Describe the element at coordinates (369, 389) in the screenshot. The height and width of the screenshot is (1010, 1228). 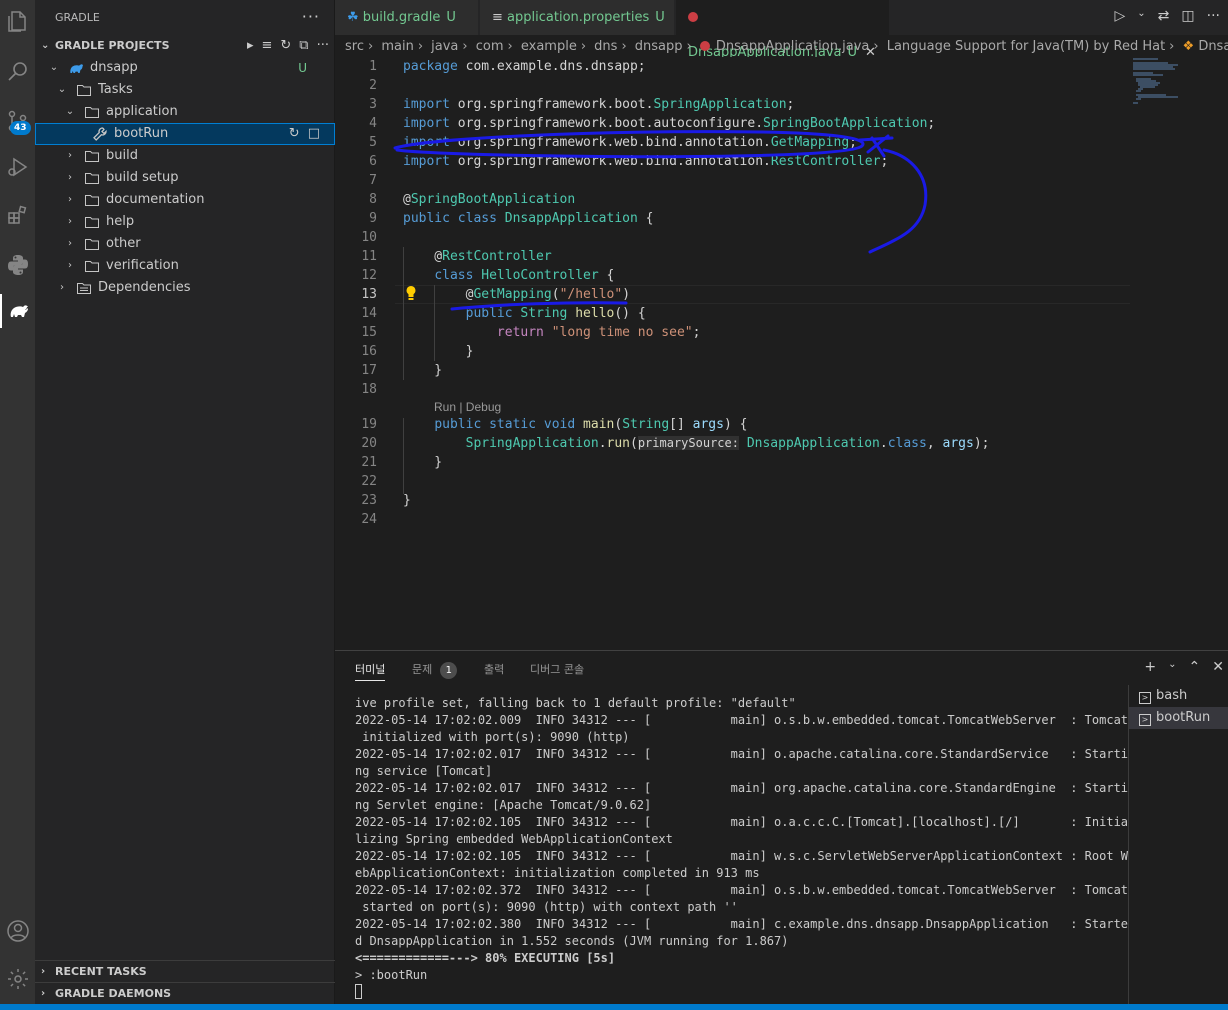
I see `line-number: 18` at that location.